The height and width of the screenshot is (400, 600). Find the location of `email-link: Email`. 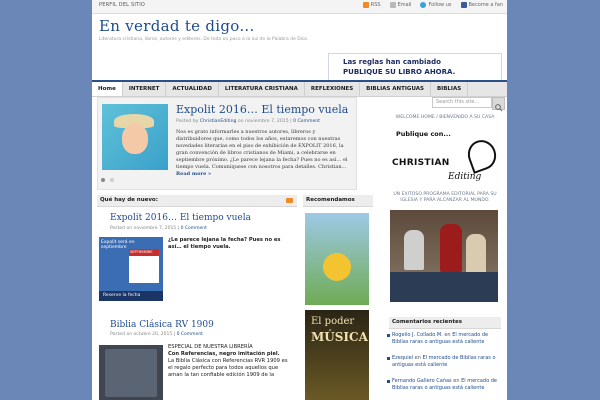

email-link: Email is located at coordinates (400, 5).